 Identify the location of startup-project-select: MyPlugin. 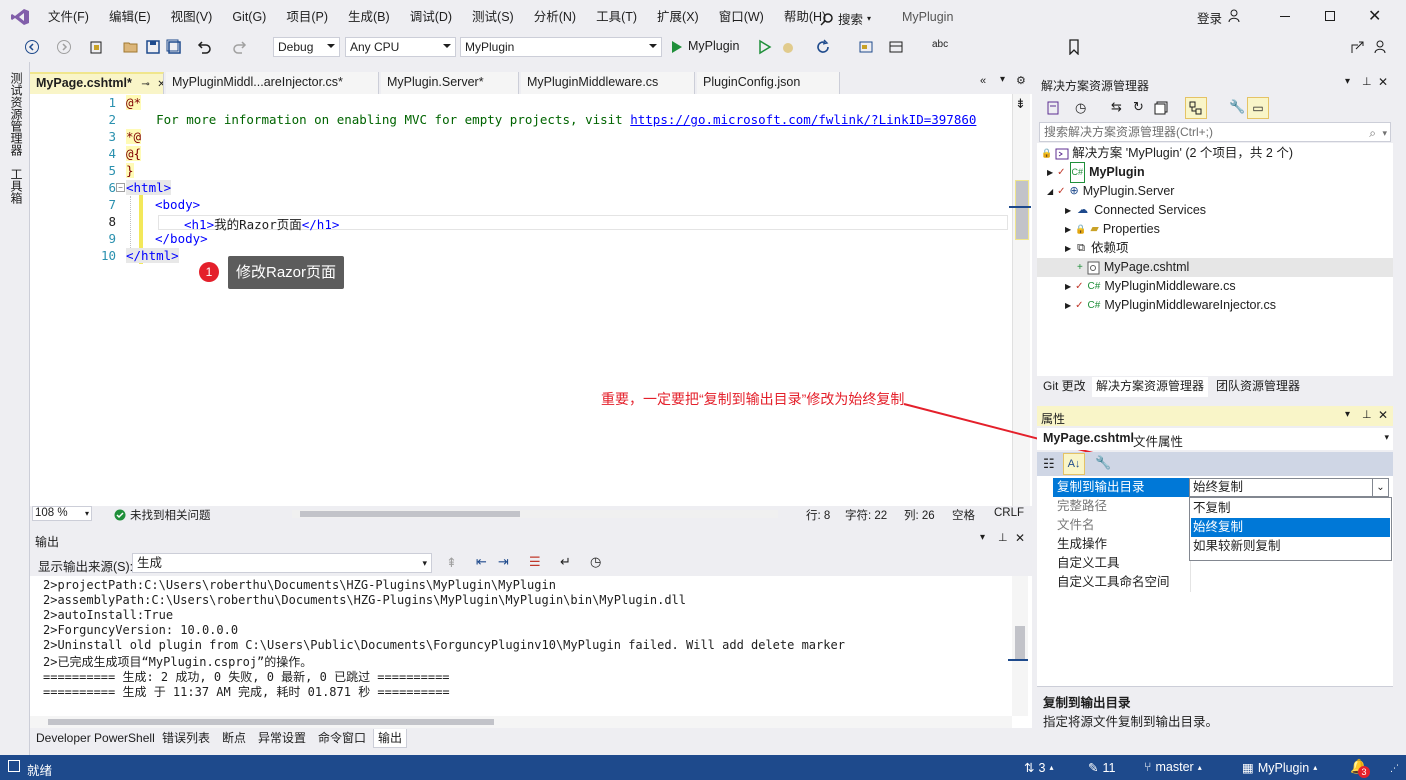
(561, 47).